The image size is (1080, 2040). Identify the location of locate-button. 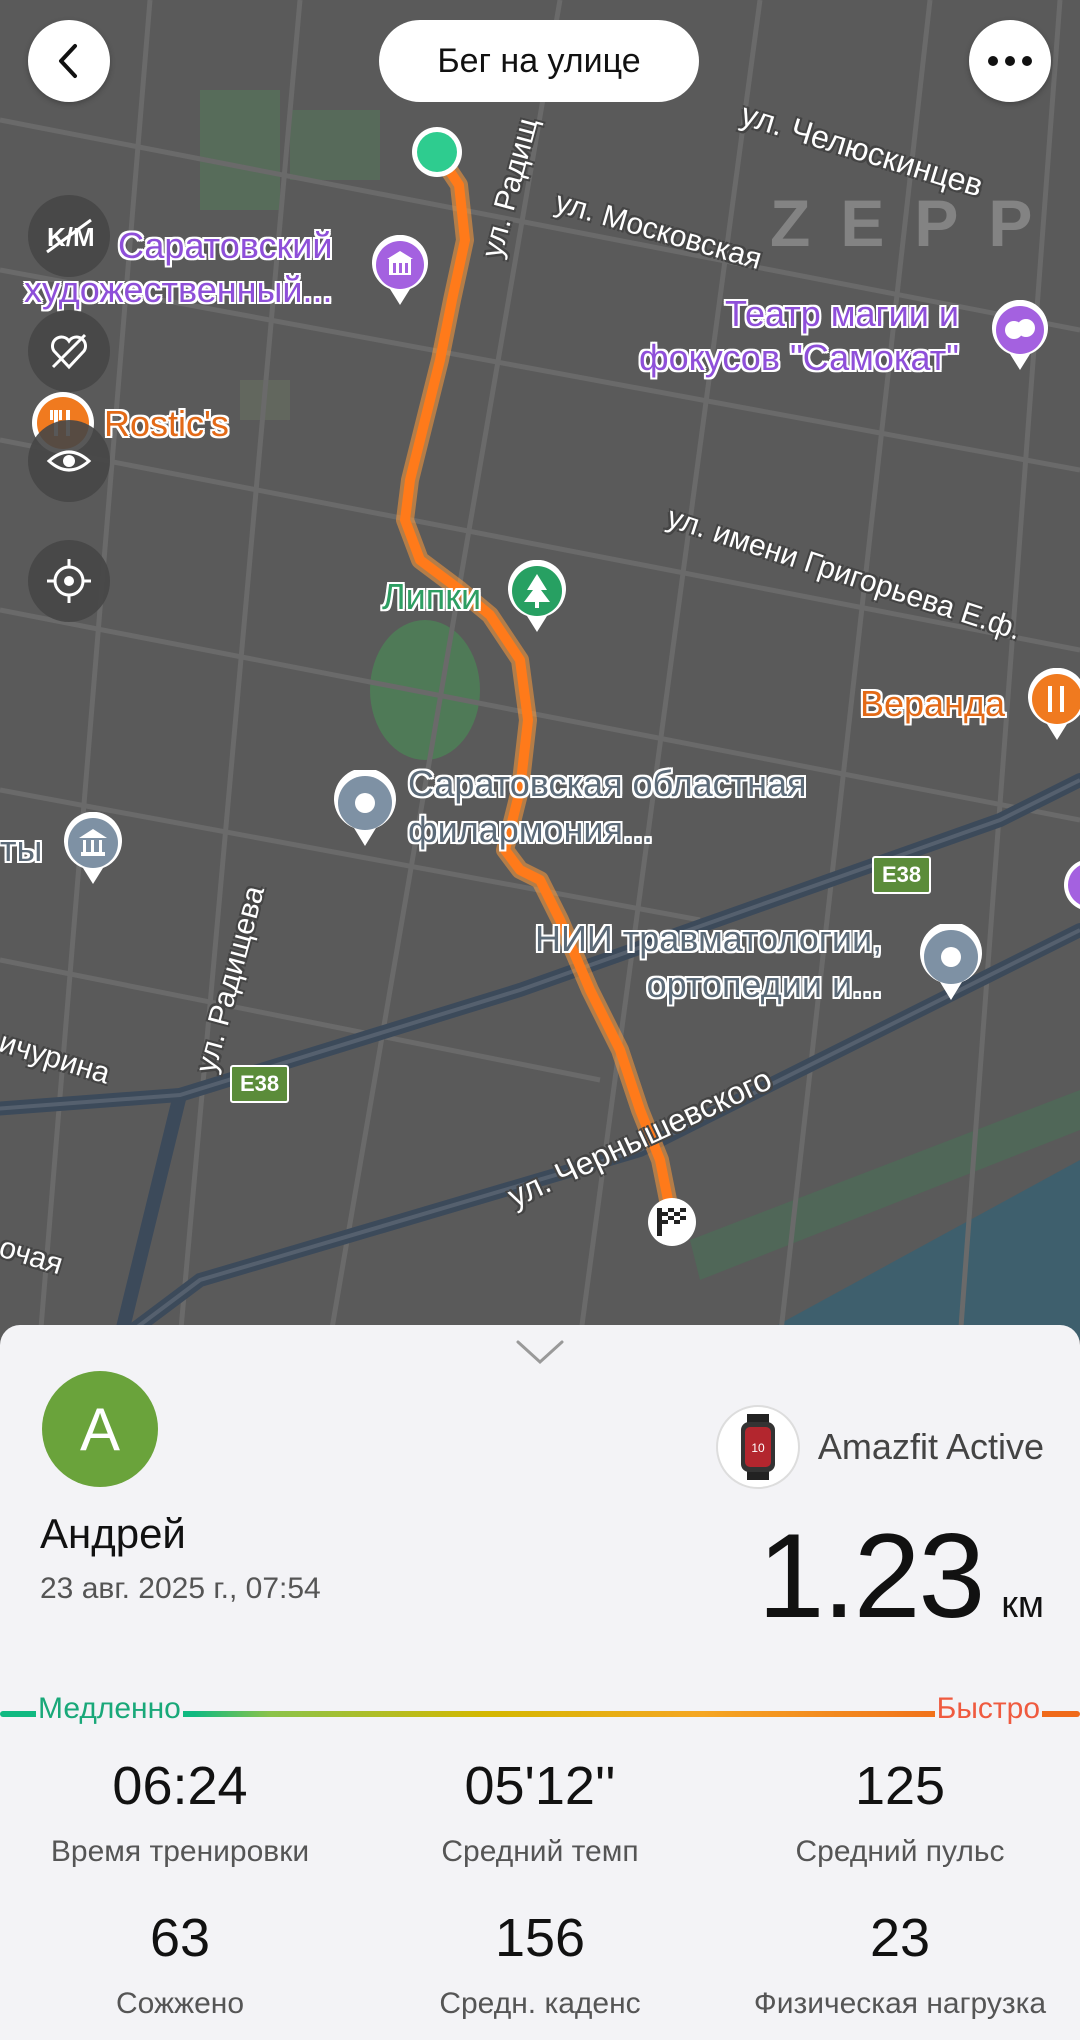
(69, 581).